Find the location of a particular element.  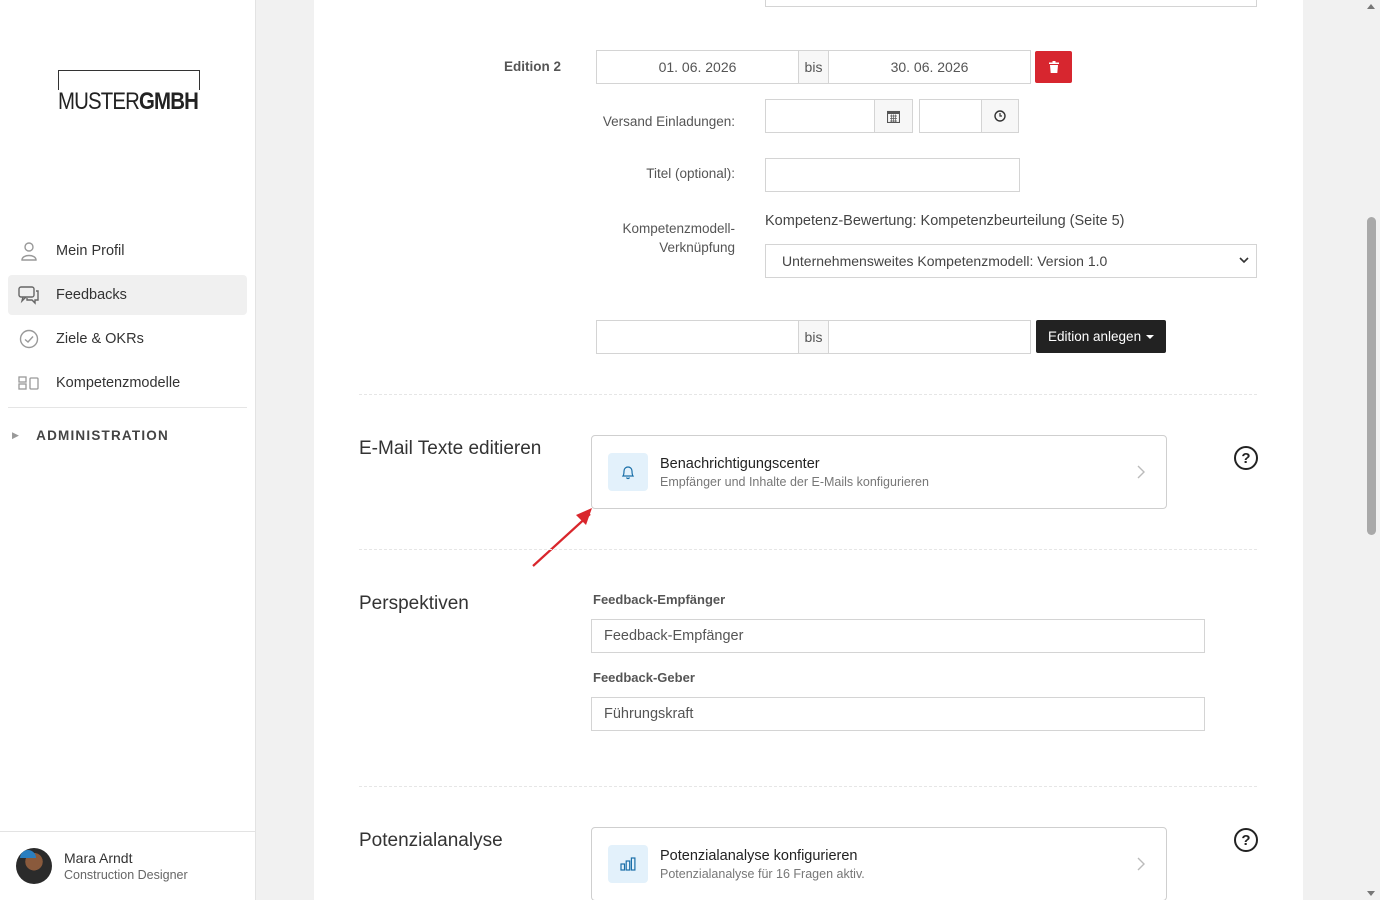

user-name: Mara Arndt is located at coordinates (98, 858).